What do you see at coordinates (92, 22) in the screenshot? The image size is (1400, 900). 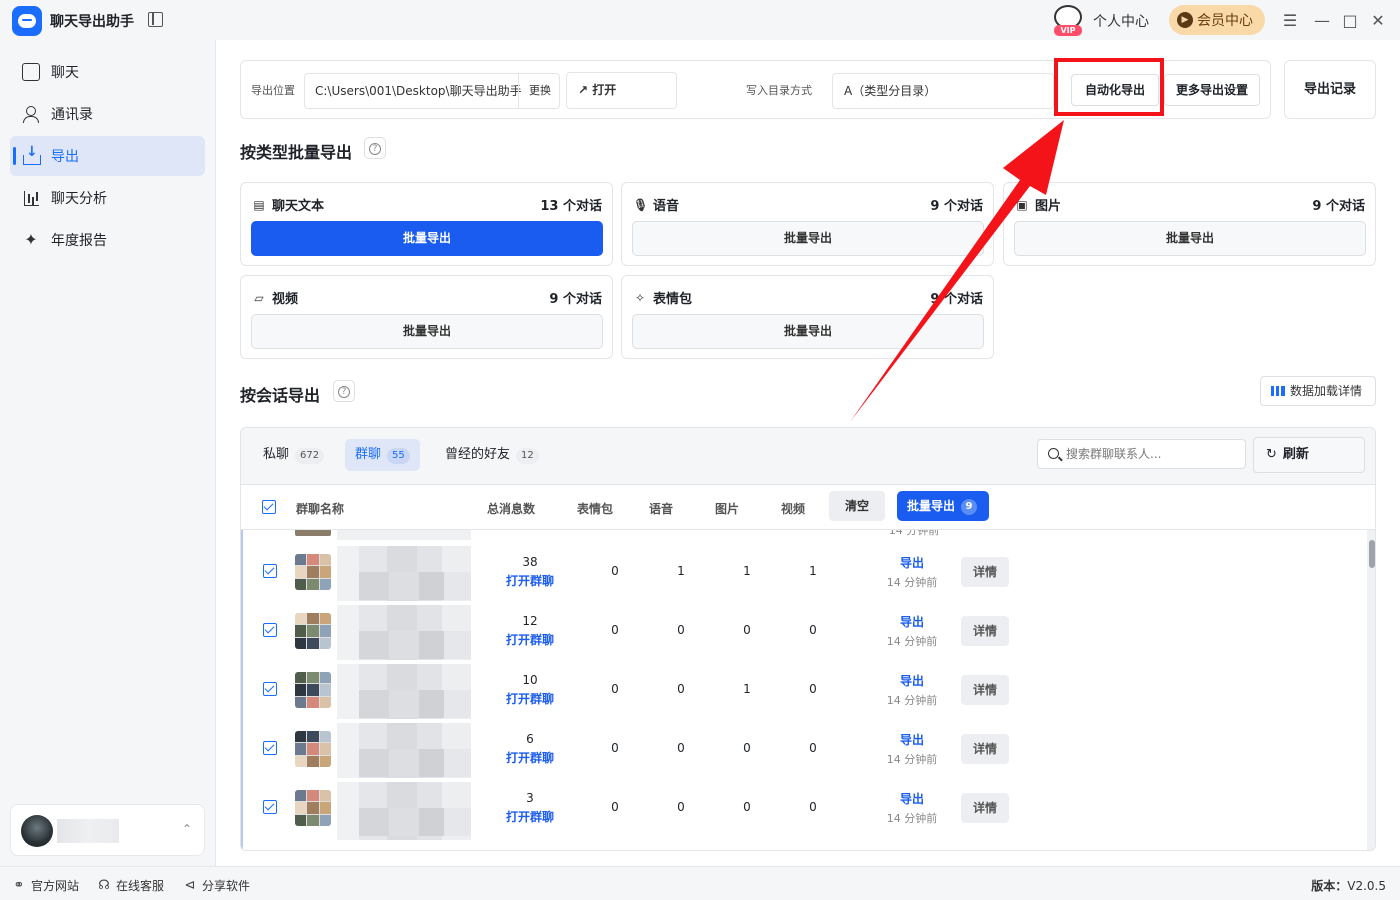 I see `app-title: 聊天导出助手` at bounding box center [92, 22].